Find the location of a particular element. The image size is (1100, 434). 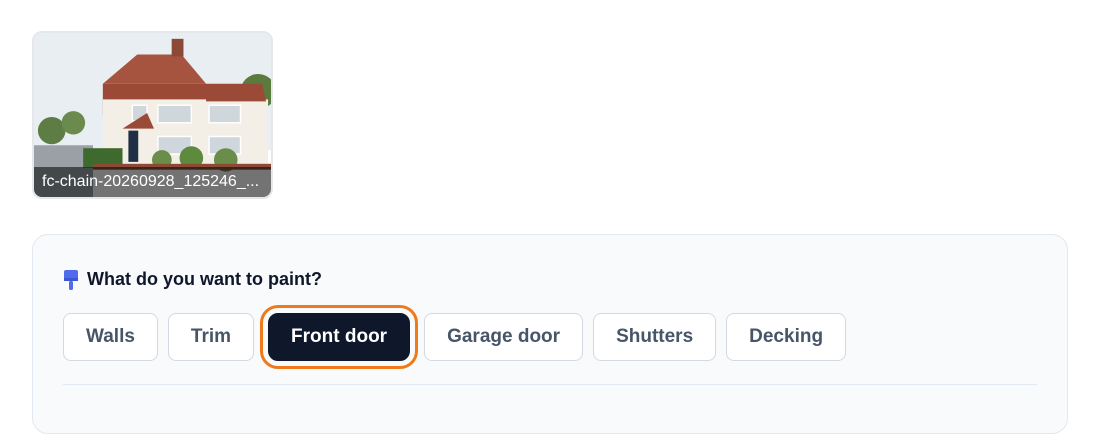

option-decking-button: Decking is located at coordinates (786, 337).